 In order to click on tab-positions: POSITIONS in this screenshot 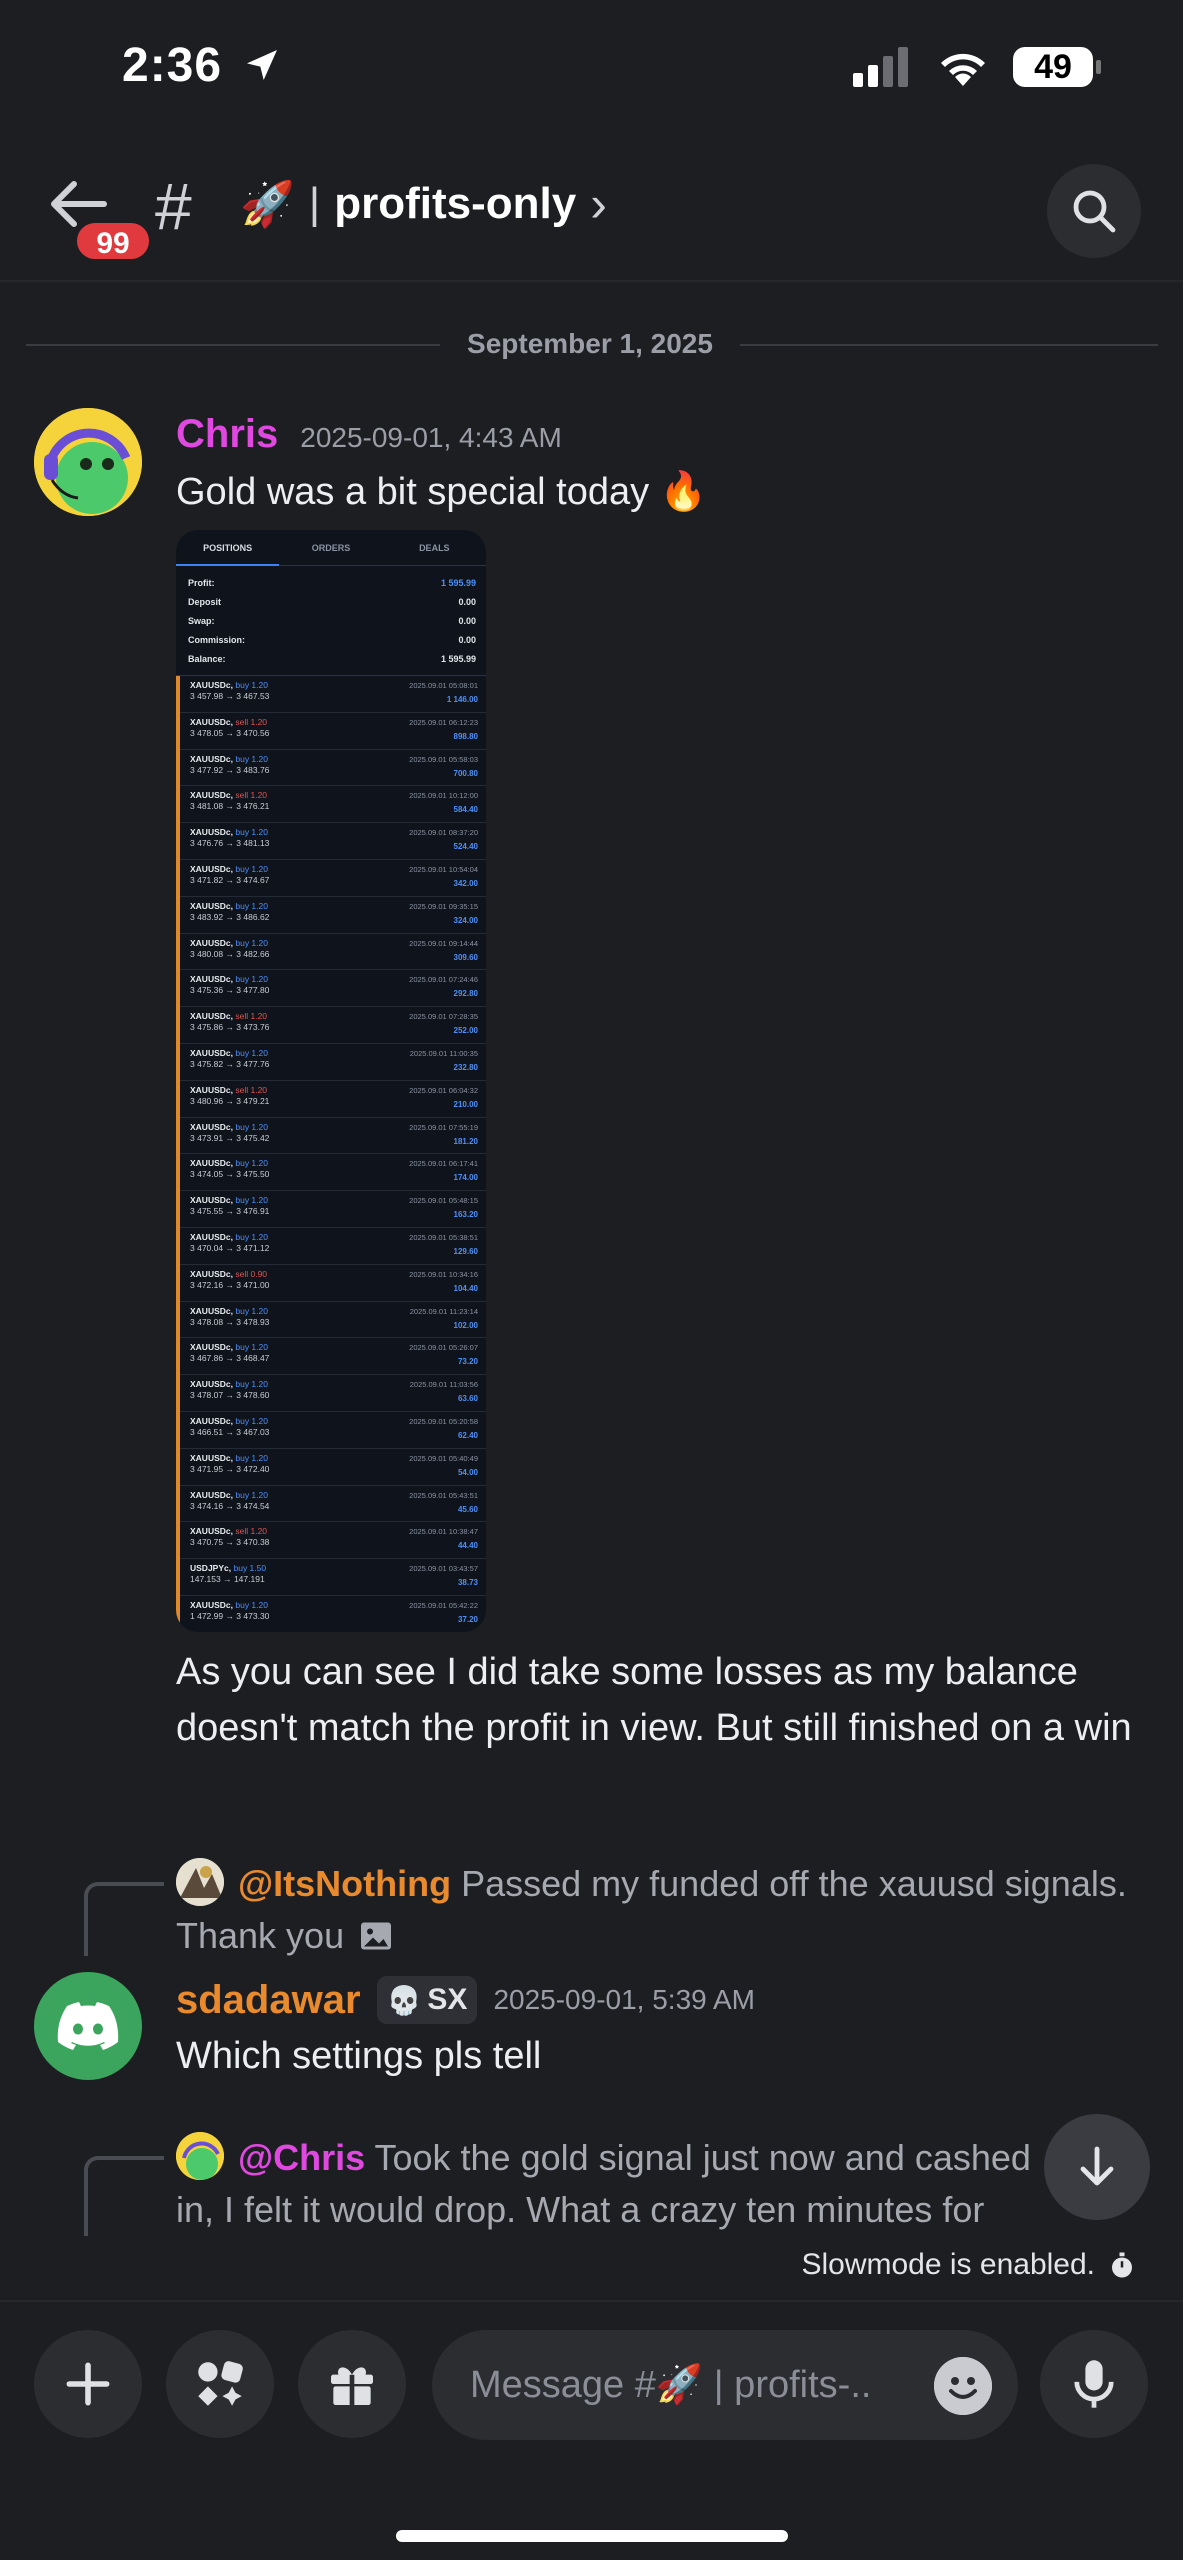, I will do `click(228, 548)`.